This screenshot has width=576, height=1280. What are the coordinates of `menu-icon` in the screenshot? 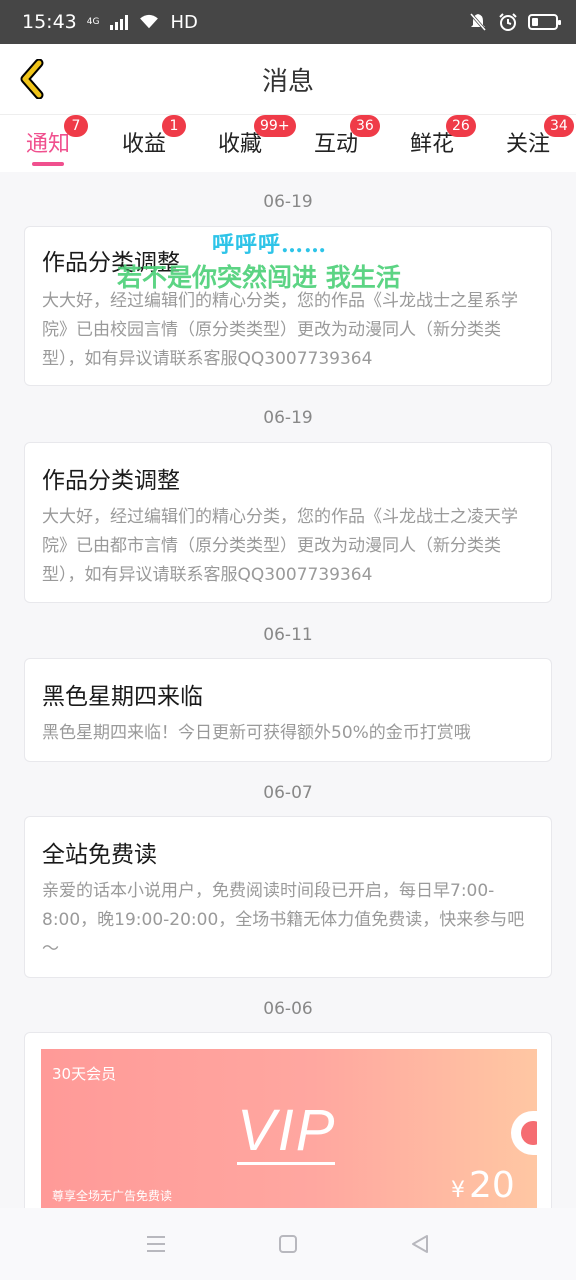 It's located at (156, 1244).